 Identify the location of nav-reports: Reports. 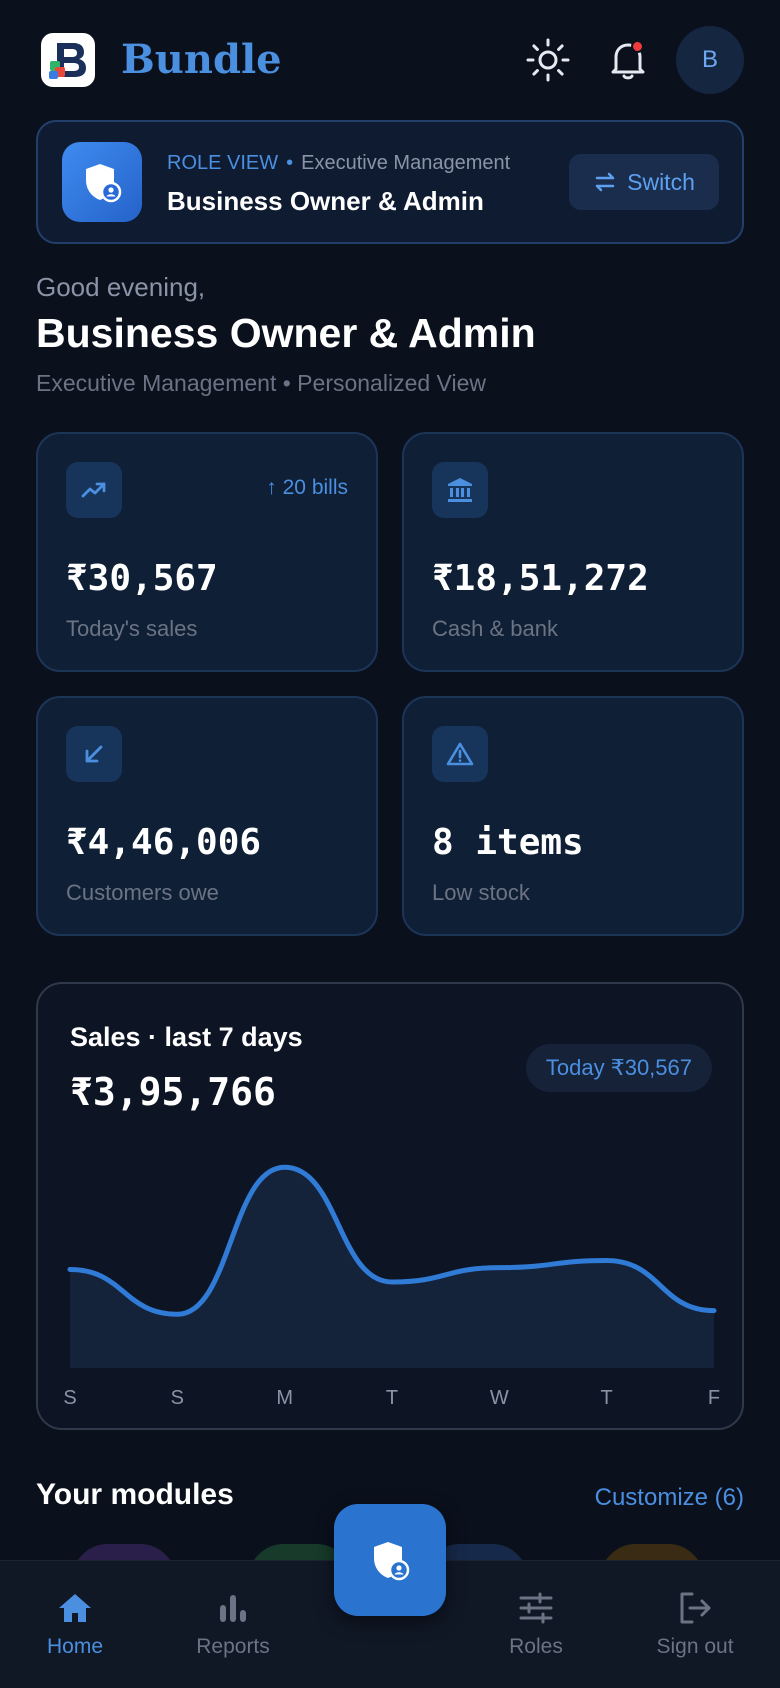
(233, 1625).